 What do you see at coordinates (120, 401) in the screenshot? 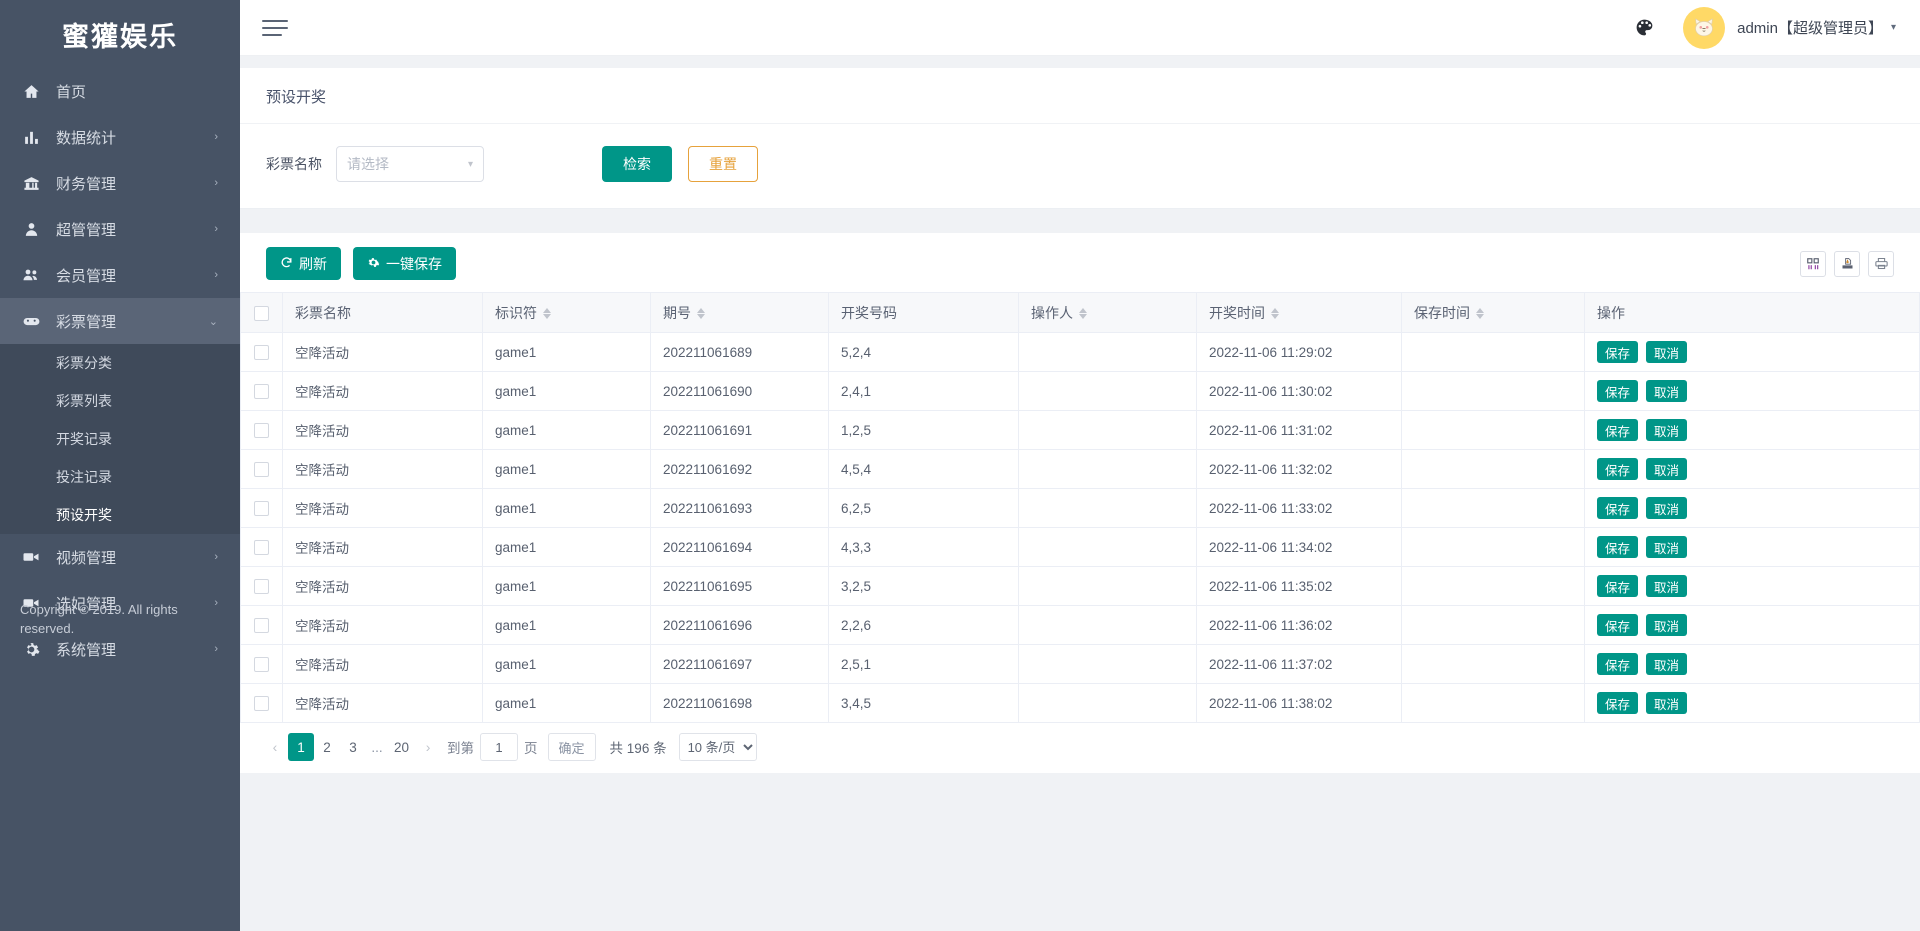
I see `sidebar-item-lottery-list: 彩票列表` at bounding box center [120, 401].